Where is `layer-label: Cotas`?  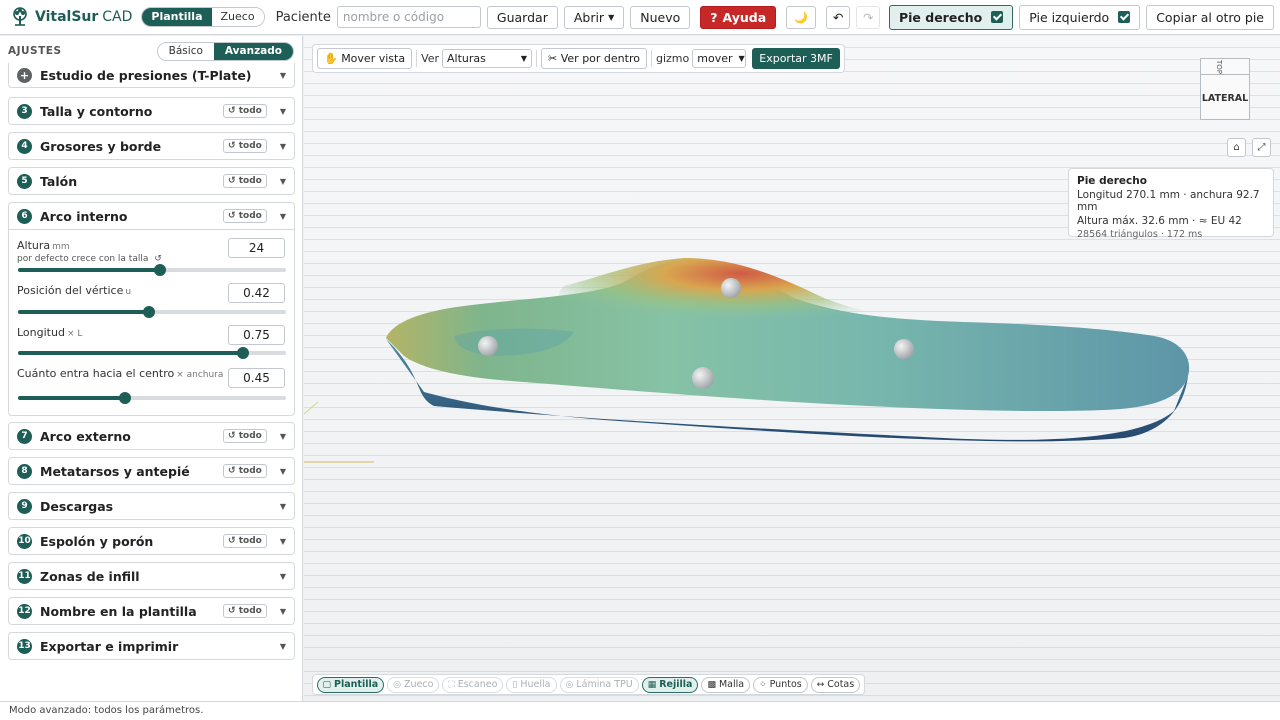 layer-label: Cotas is located at coordinates (841, 684).